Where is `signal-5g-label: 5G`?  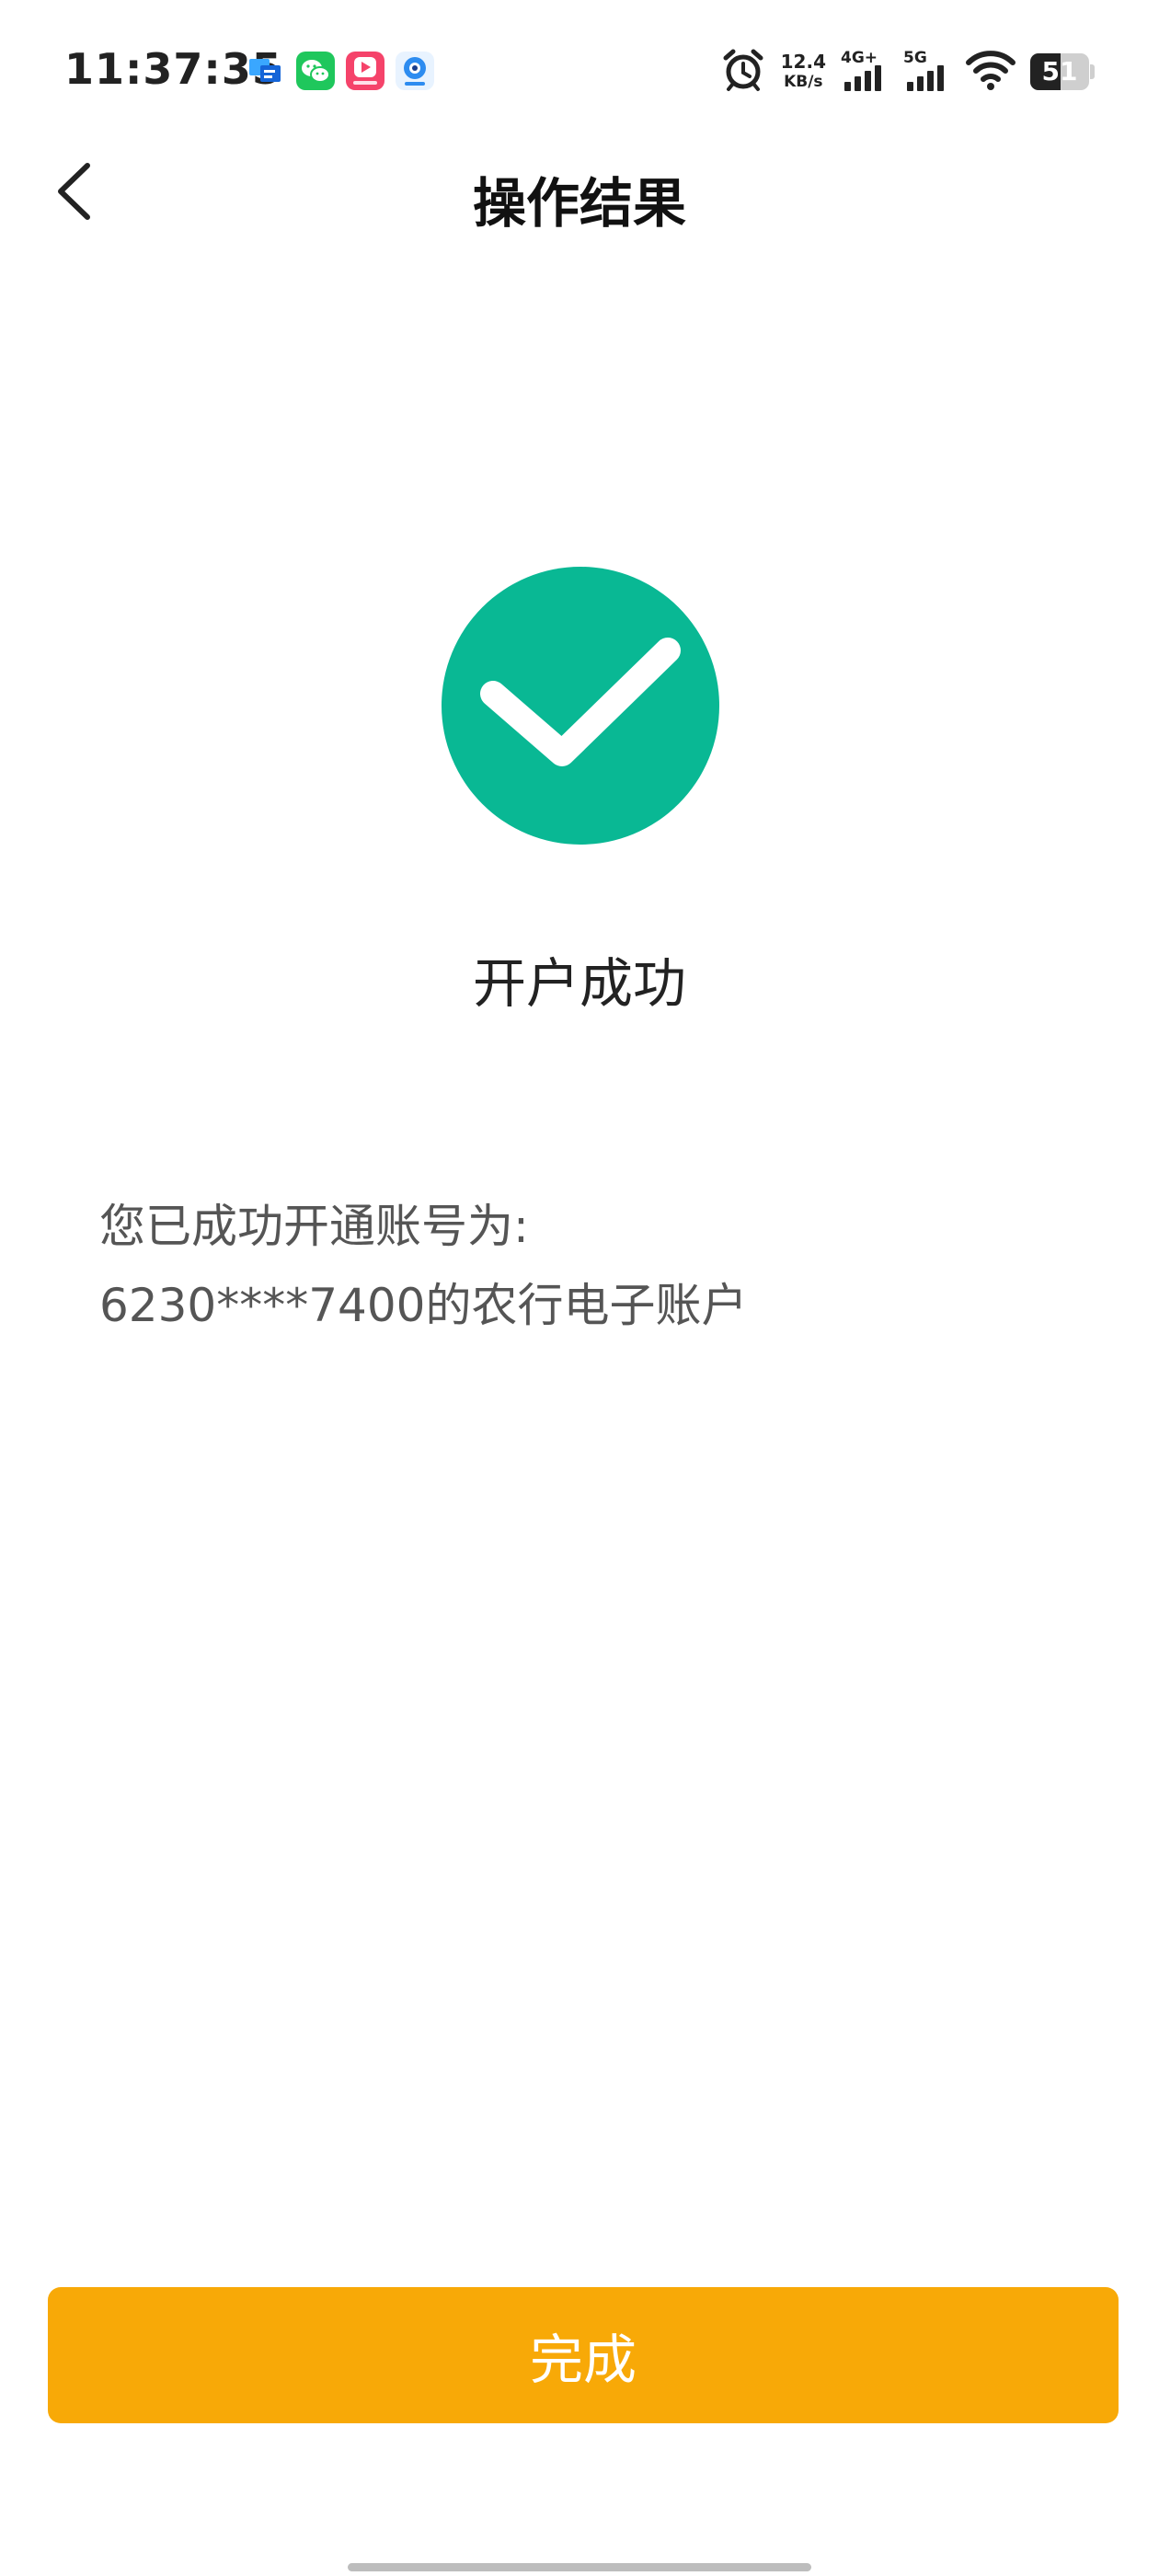
signal-5g-label: 5G is located at coordinates (915, 58).